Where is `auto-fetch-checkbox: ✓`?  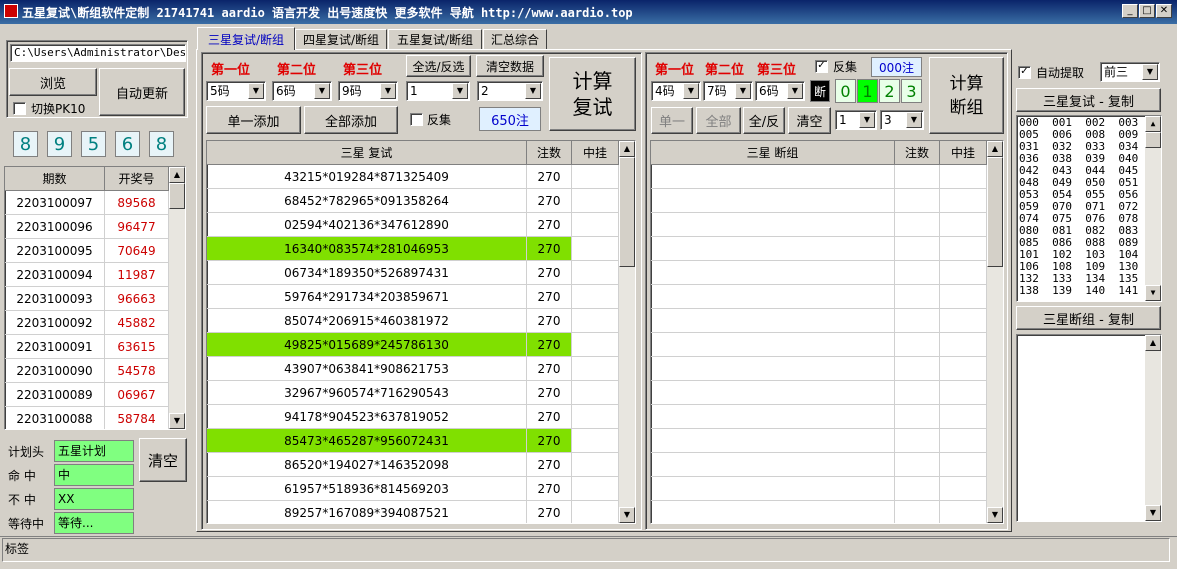
auto-fetch-checkbox: ✓ is located at coordinates (1024, 72).